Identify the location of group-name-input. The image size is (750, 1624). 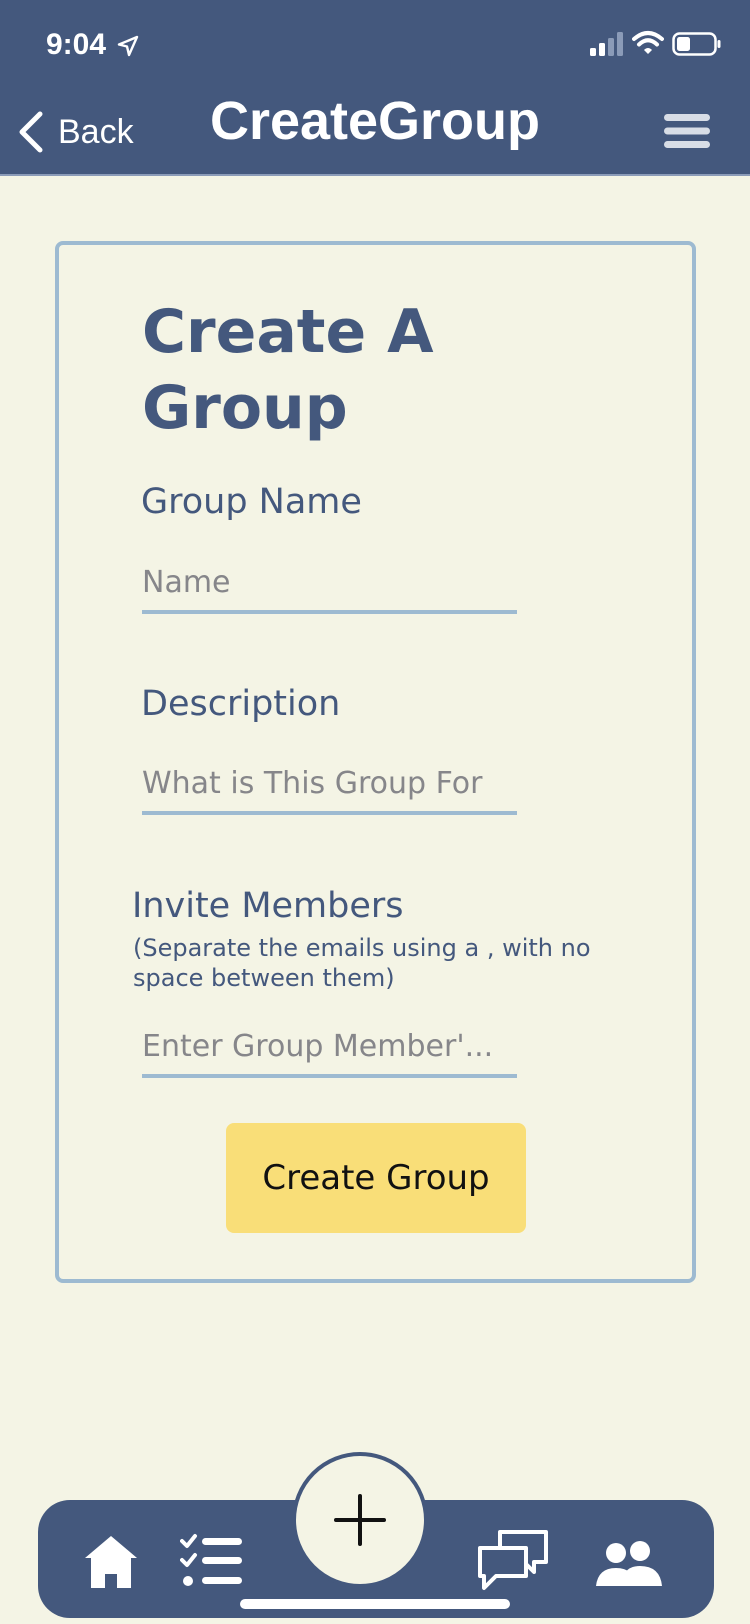
(329, 584).